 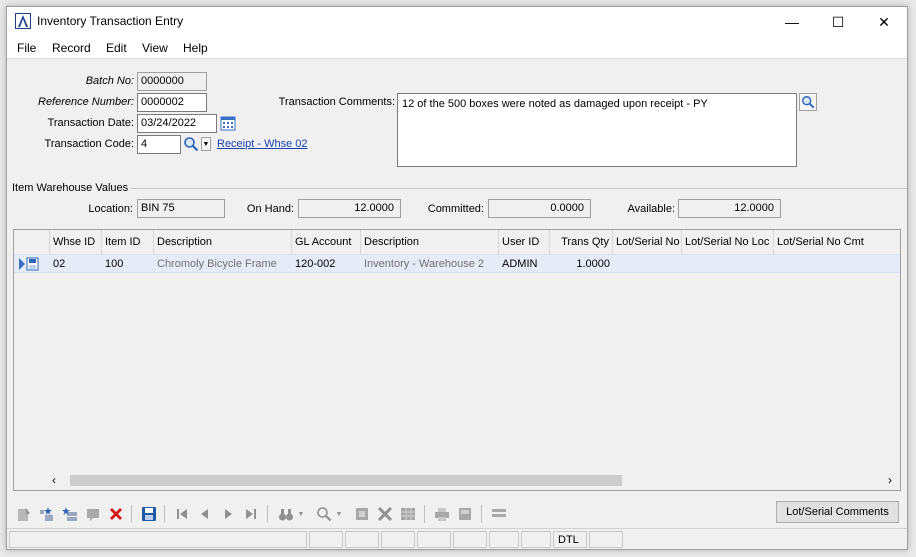 I want to click on transaction-comments-label: Transaction Comments:, so click(x=336, y=102).